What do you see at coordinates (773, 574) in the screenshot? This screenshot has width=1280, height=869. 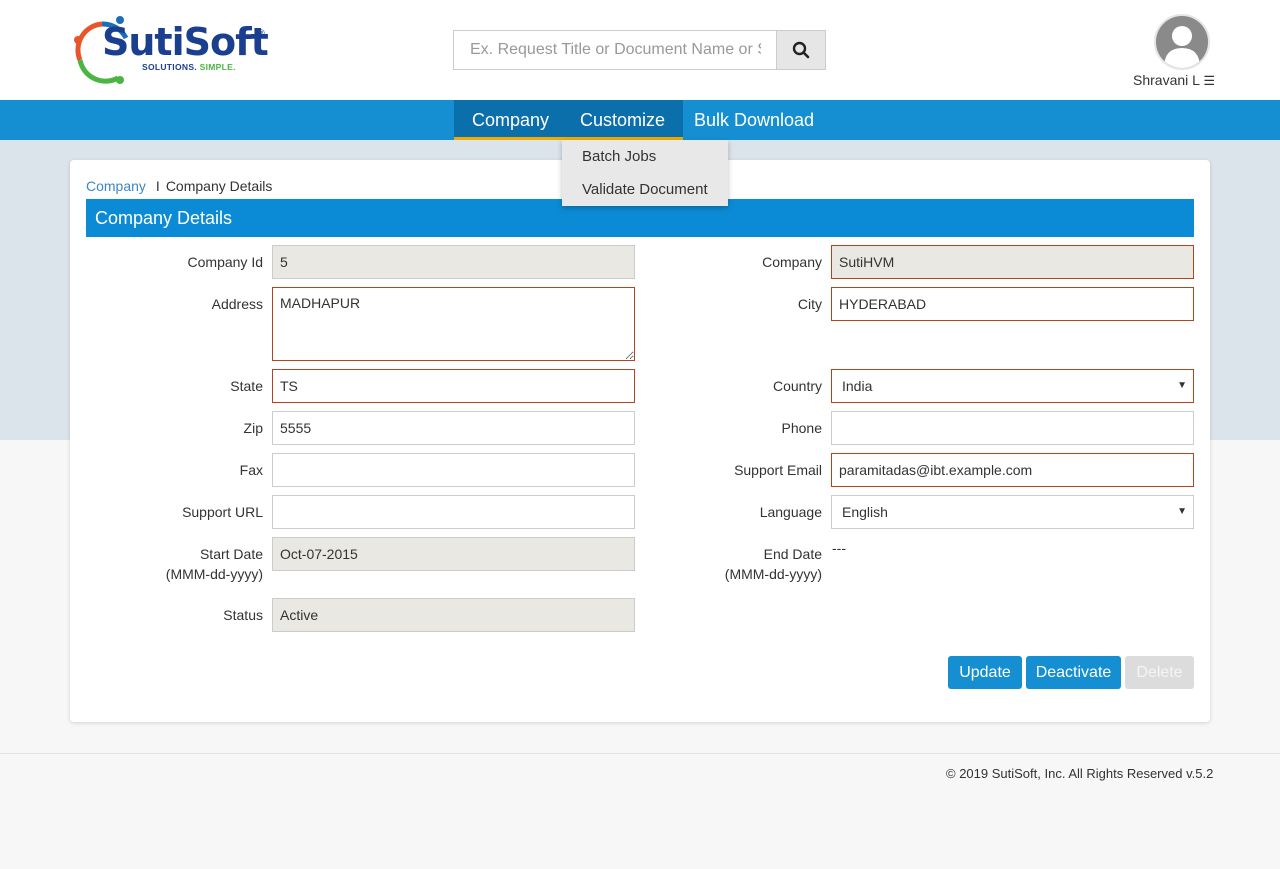 I see `end-date-format: (MMM-dd-yyyy)` at bounding box center [773, 574].